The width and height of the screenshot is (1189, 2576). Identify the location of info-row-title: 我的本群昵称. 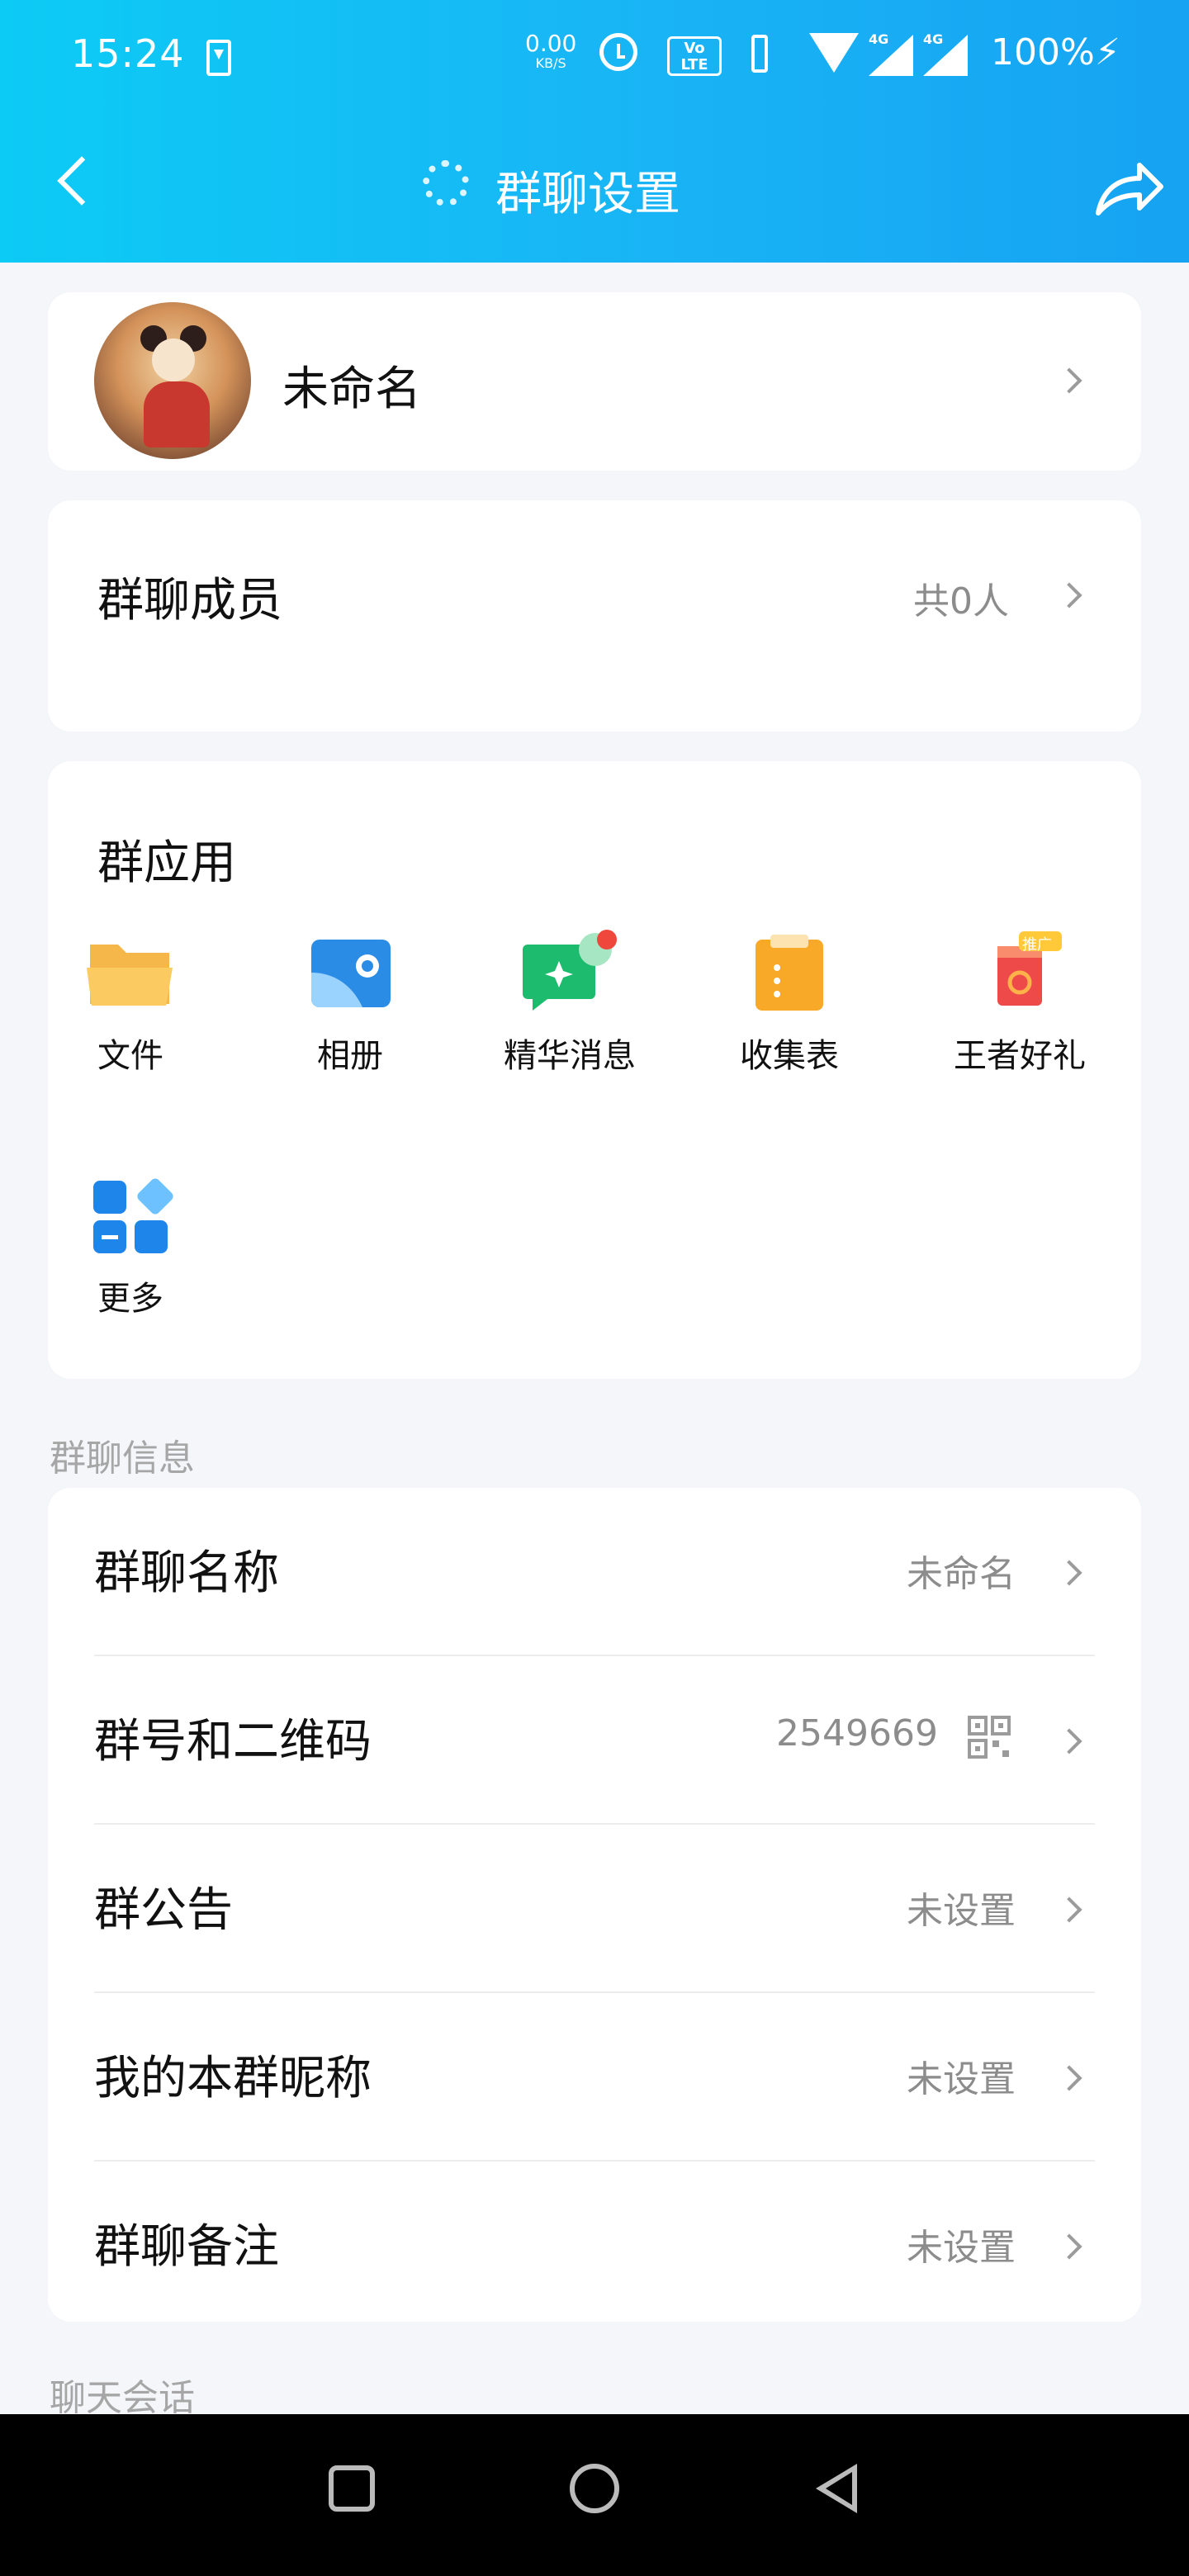
(233, 2078).